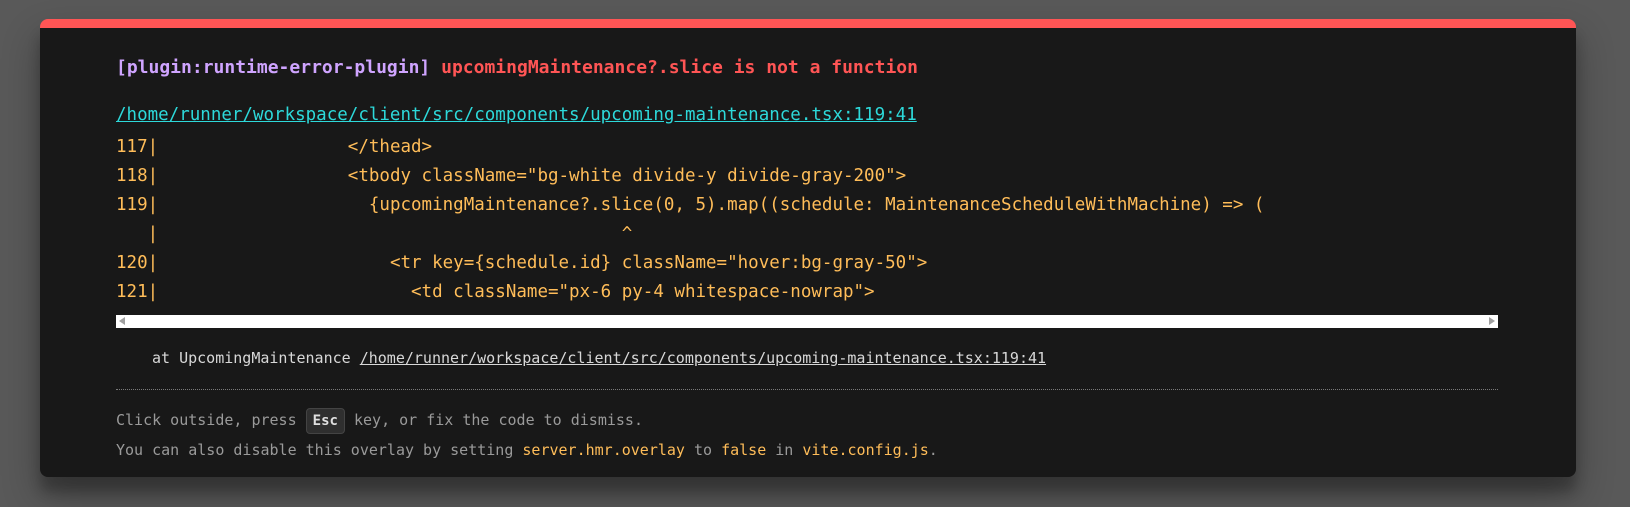 This screenshot has height=507, width=1630. What do you see at coordinates (132, 292) in the screenshot?
I see `line-number: 121` at bounding box center [132, 292].